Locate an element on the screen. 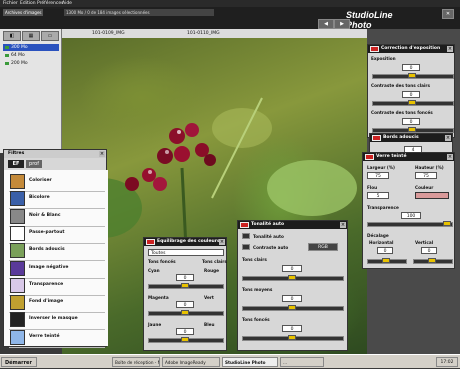 This screenshot has height=369, width=460. filter-tab-prof: prof is located at coordinates (34, 164).